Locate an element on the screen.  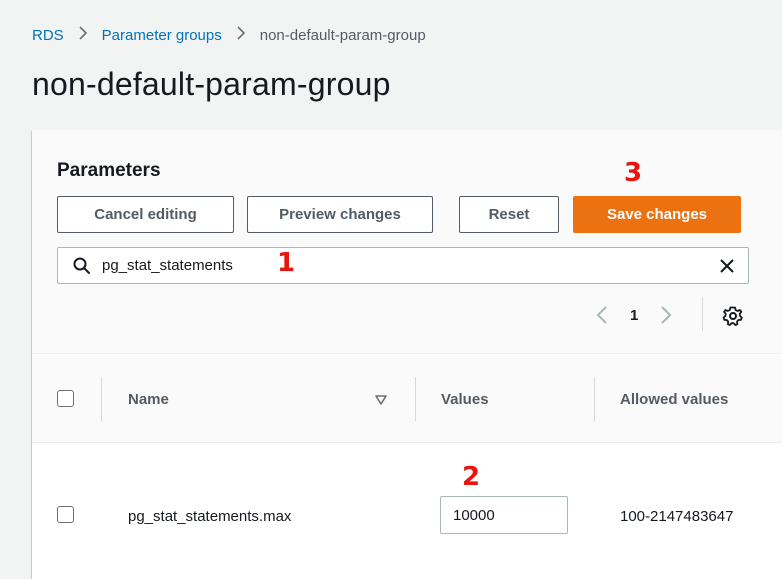
page-number: 1 is located at coordinates (634, 315).